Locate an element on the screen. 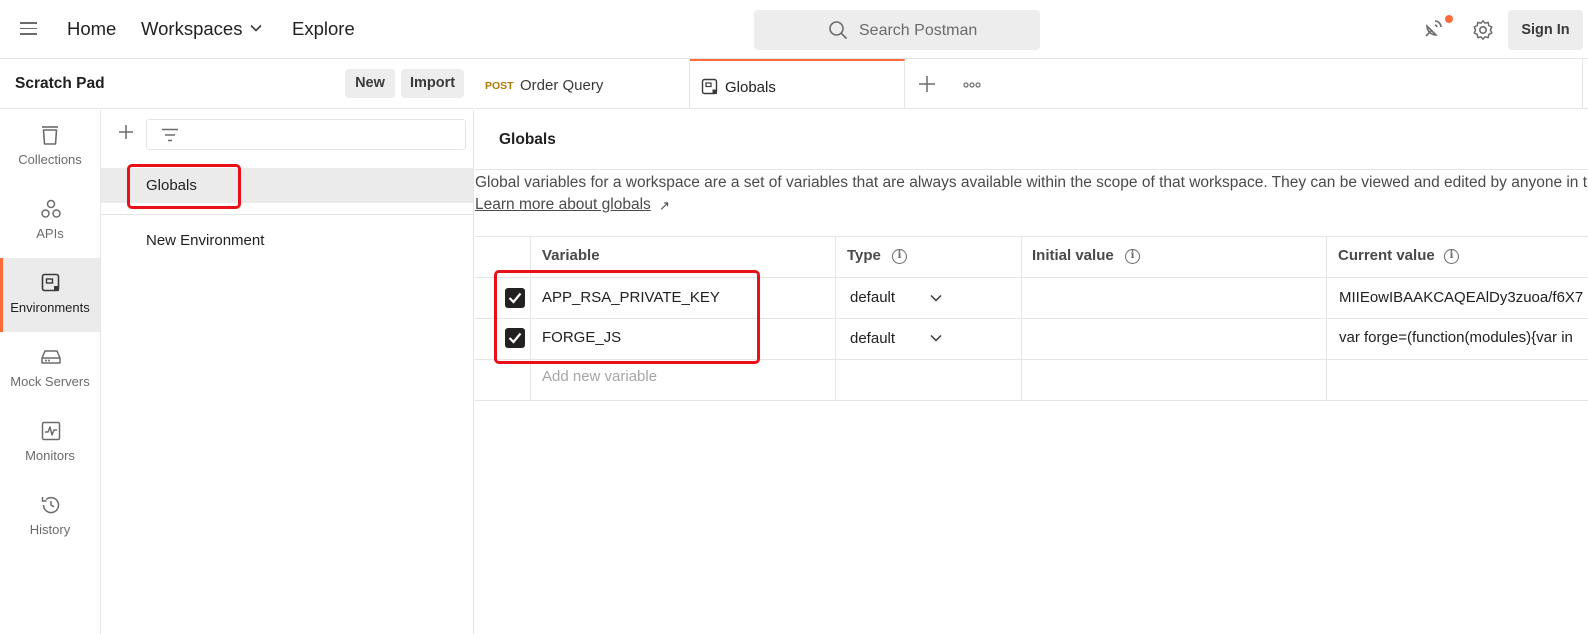 This screenshot has height=634, width=1588. apis-icon is located at coordinates (51, 208).